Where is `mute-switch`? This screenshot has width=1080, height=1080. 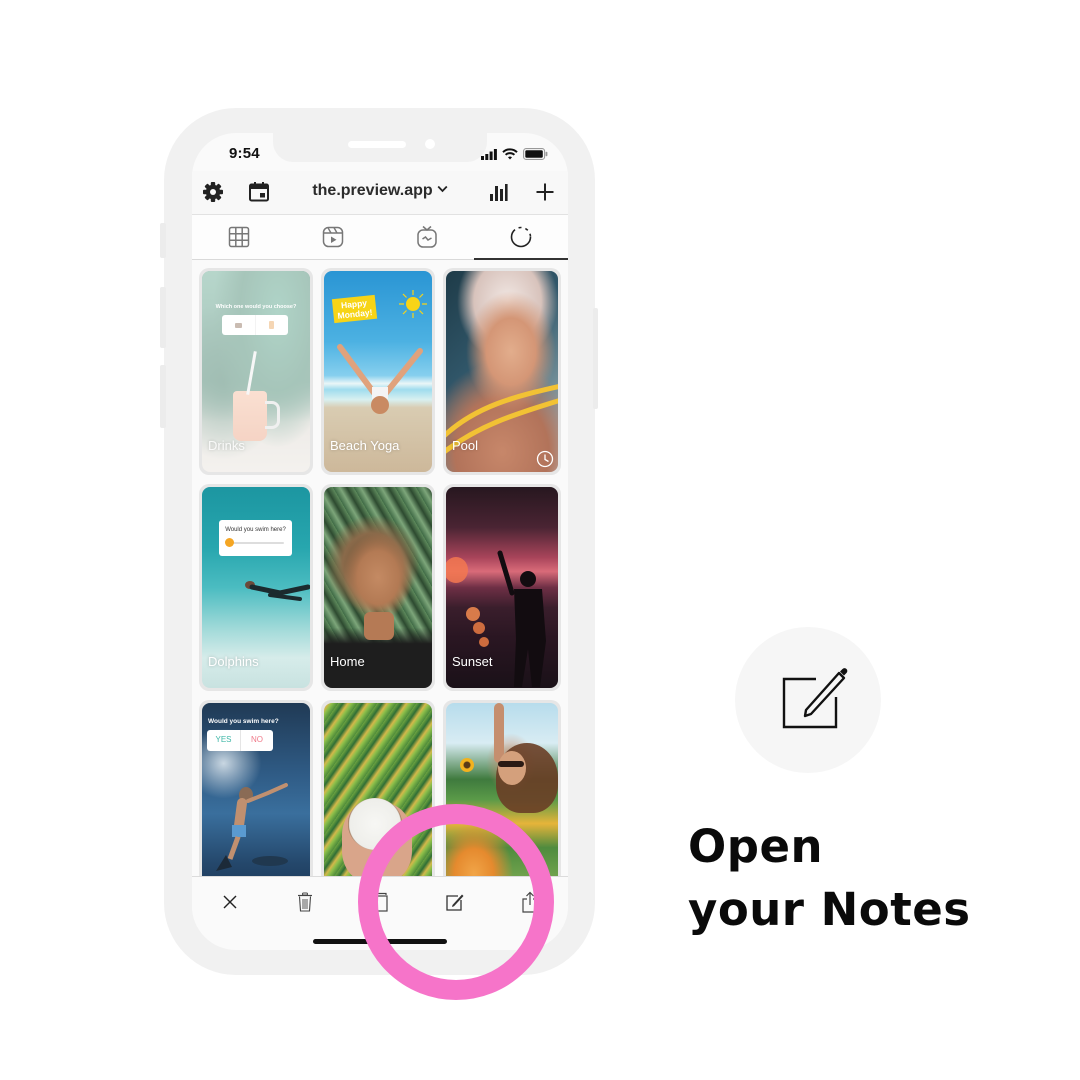
mute-switch is located at coordinates (163, 240).